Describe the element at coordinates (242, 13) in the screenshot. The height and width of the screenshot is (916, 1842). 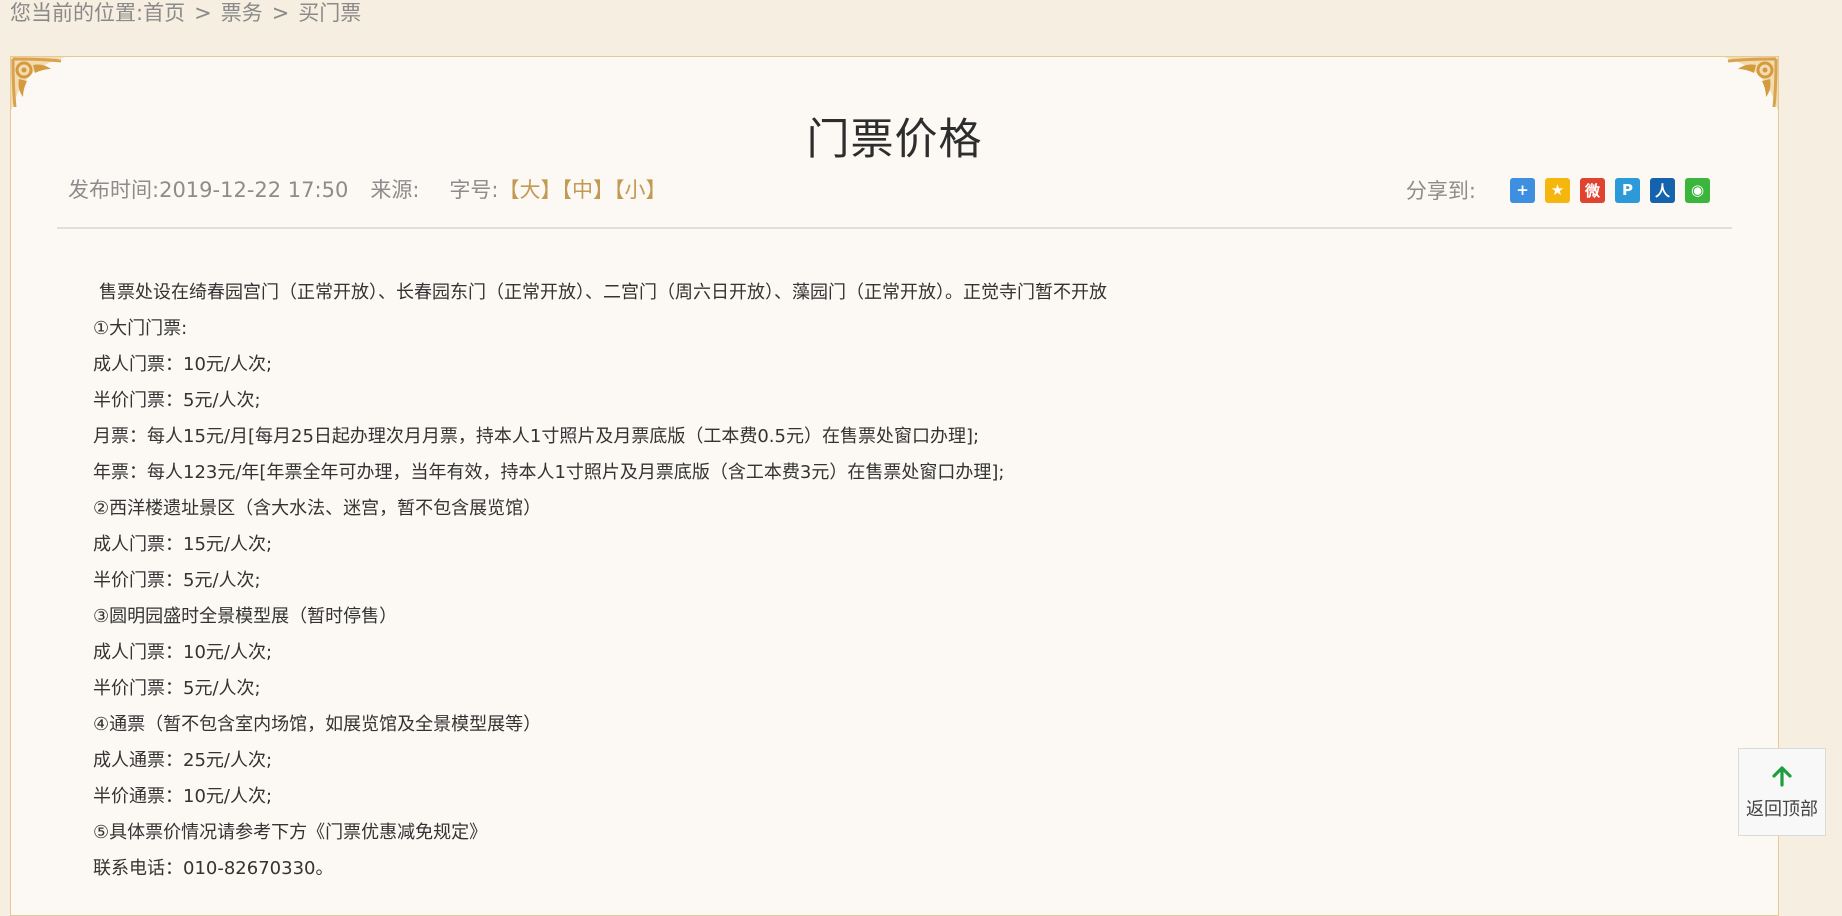
I see `breadcrumb-tickets: 票务` at that location.